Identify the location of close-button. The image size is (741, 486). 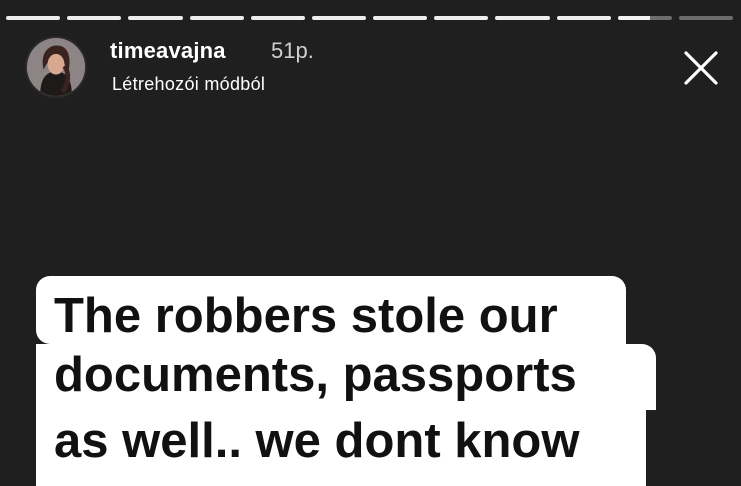
(701, 68).